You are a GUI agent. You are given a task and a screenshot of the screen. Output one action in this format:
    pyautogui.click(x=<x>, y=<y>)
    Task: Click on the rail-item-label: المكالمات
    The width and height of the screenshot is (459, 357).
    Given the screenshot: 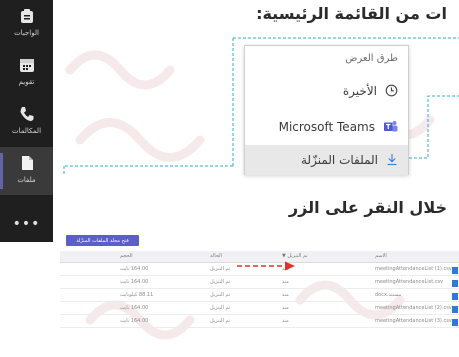 What is the action you would take?
    pyautogui.click(x=26, y=131)
    